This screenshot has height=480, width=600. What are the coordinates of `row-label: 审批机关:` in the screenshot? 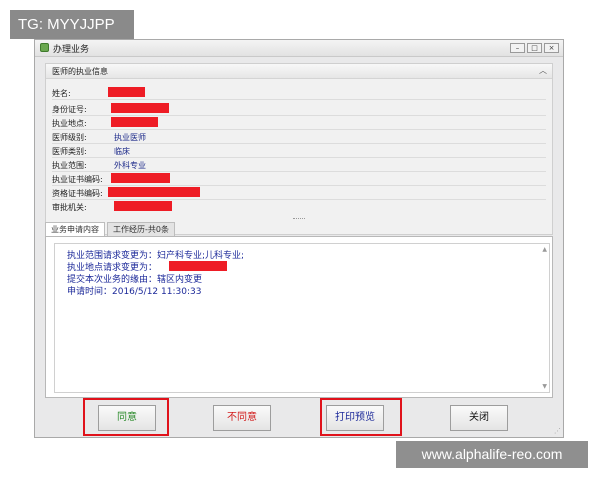 It's located at (69, 207).